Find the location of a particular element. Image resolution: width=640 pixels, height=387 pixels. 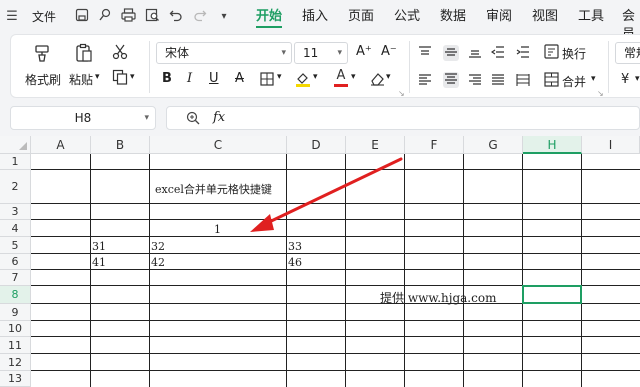

export-icon is located at coordinates (105, 17).